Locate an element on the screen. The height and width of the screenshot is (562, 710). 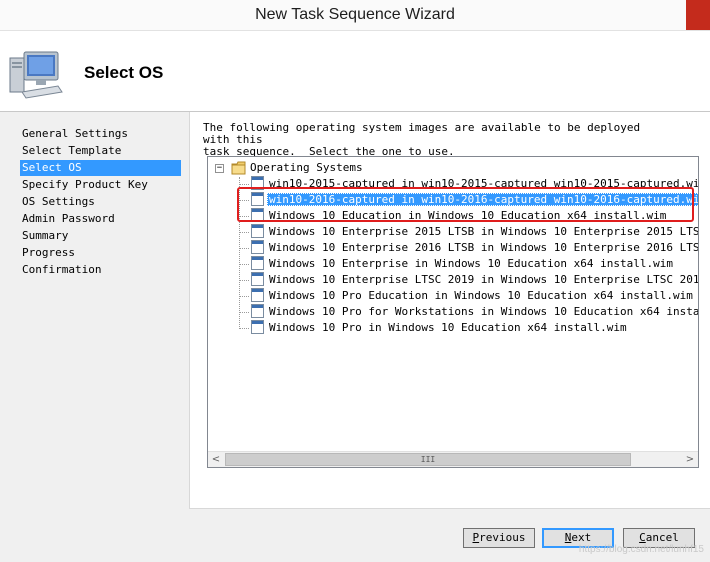
scroll-right-arrow-icon: > is located at coordinates (690, 459).